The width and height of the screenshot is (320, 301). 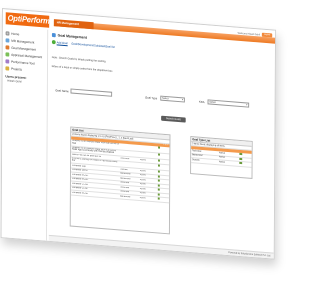 What do you see at coordinates (7, 33) in the screenshot?
I see `home-icon` at bounding box center [7, 33].